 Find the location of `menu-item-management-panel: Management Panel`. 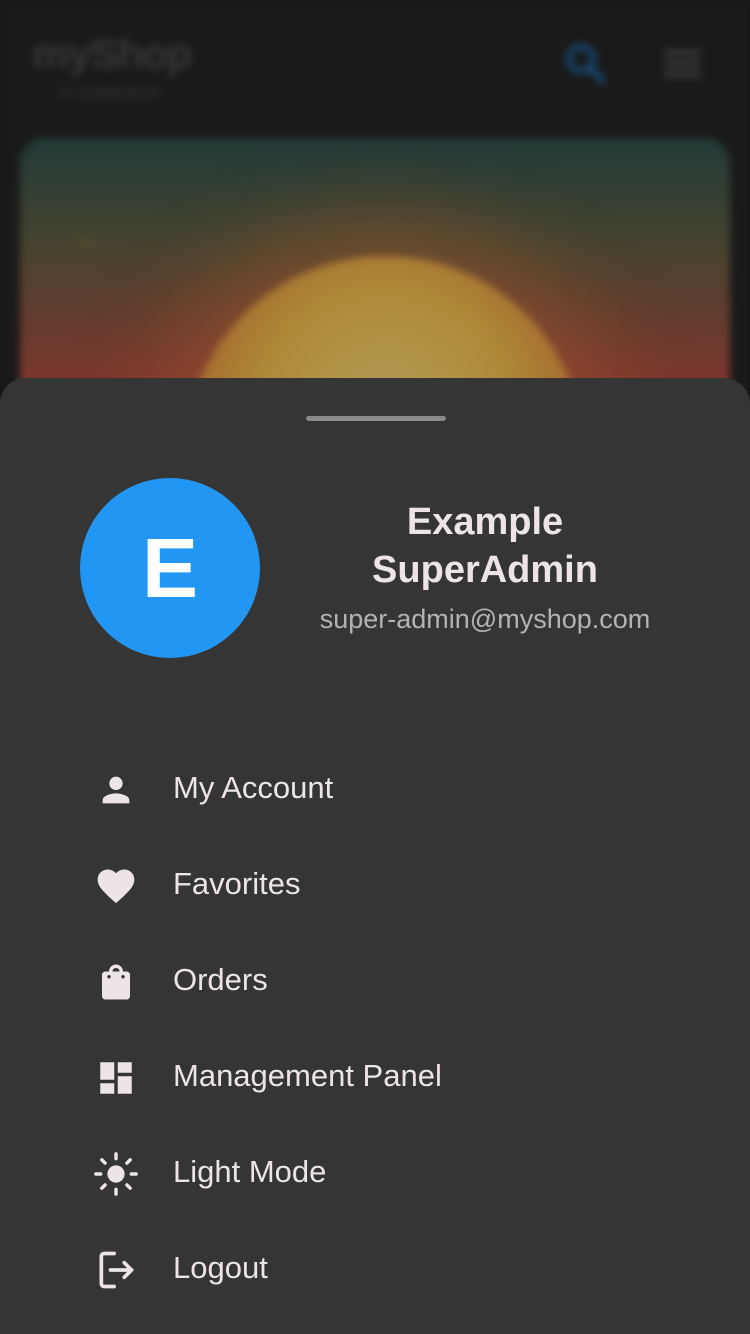

menu-item-management-panel: Management Panel is located at coordinates (375, 1074).